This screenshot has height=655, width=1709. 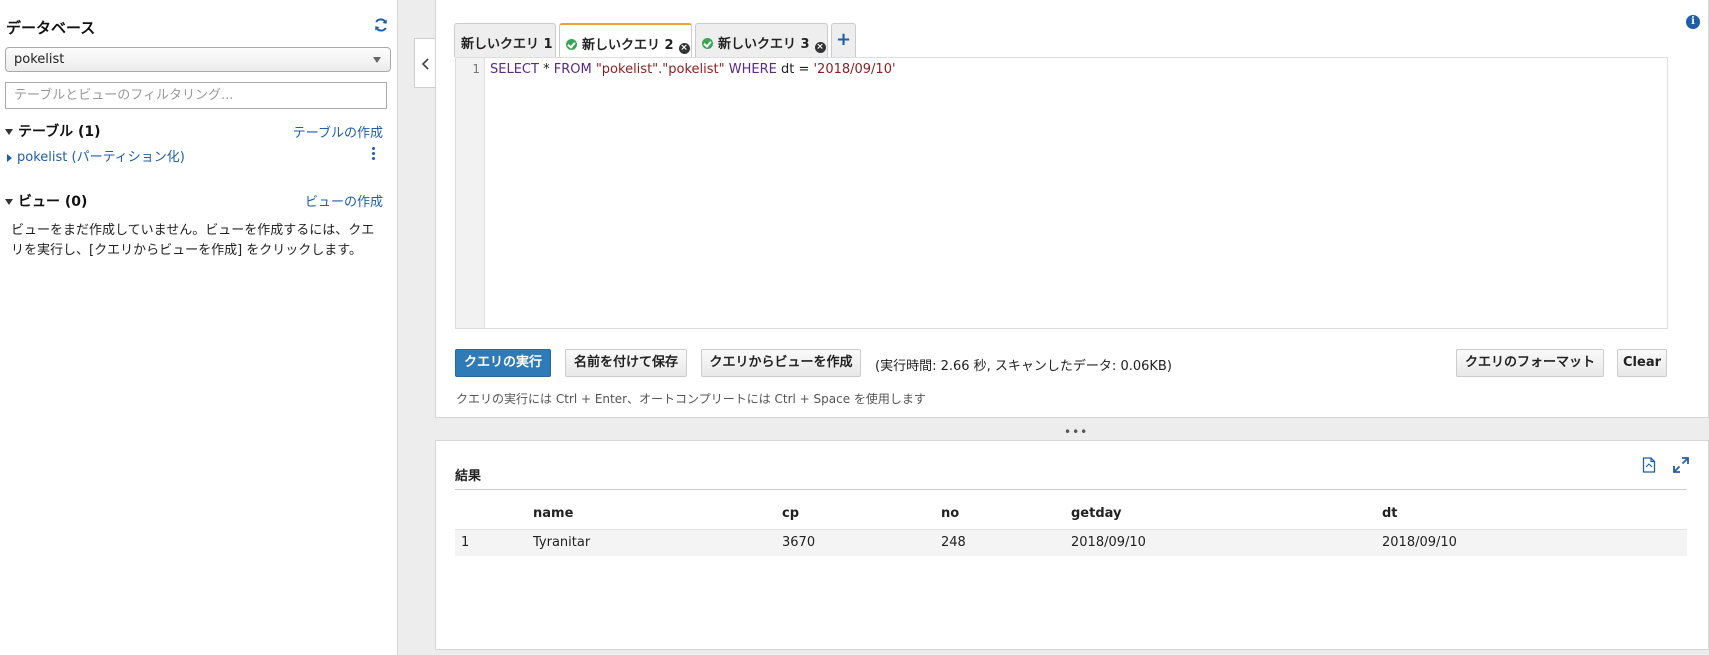 I want to click on column-header-no: no, so click(x=950, y=513).